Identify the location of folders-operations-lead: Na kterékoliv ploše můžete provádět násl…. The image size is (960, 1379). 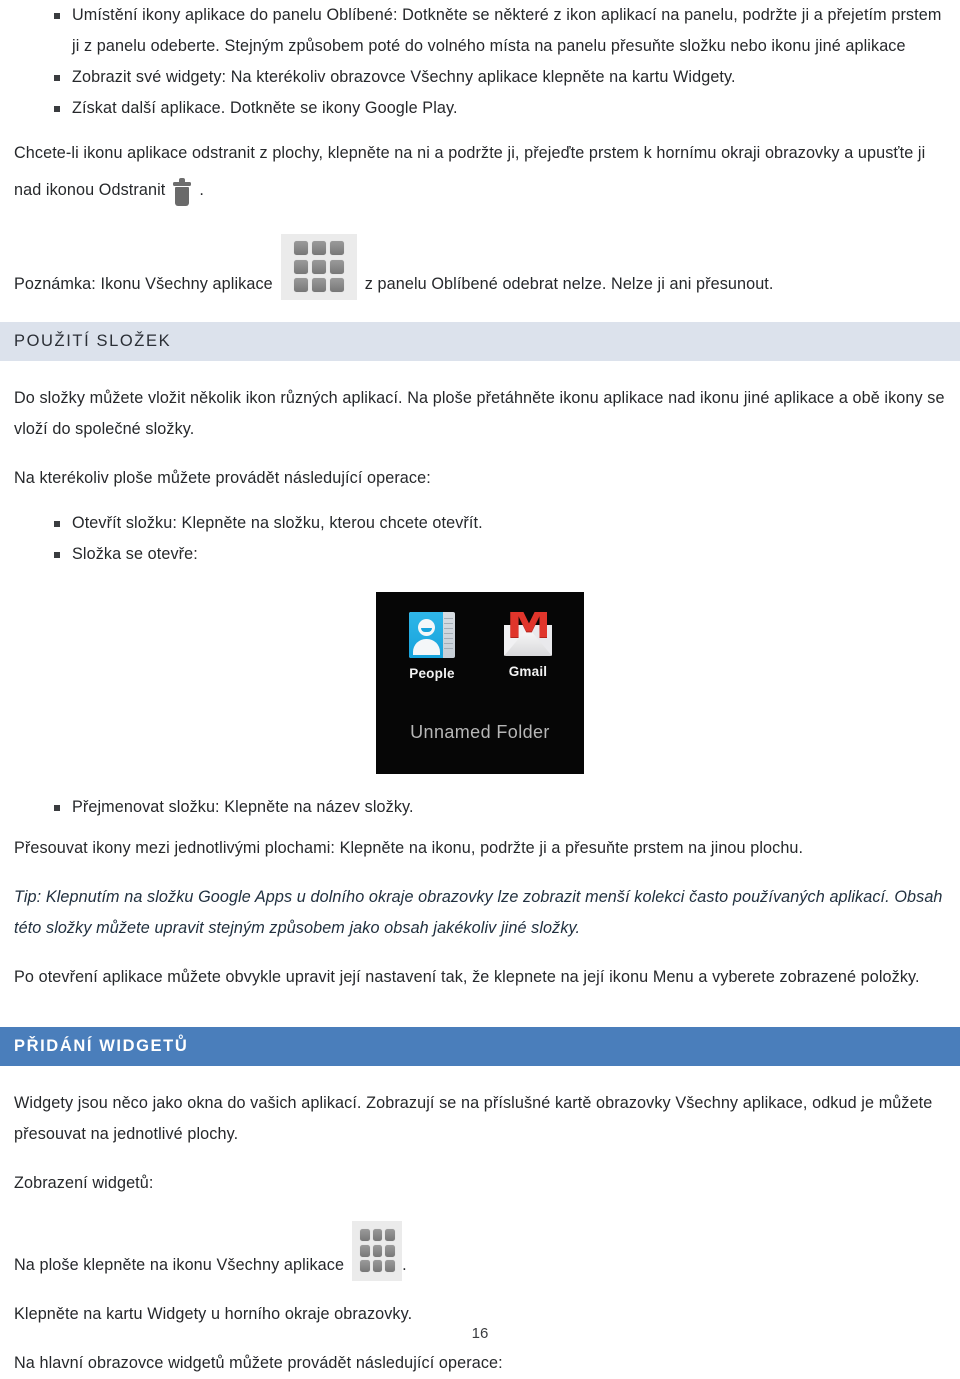
(222, 478).